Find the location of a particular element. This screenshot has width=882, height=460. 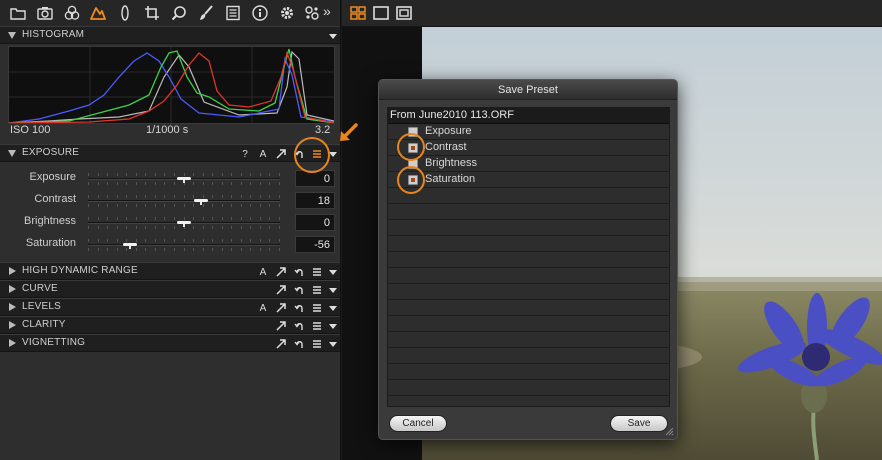

preset-item-brightness: Brightness is located at coordinates (528, 164).